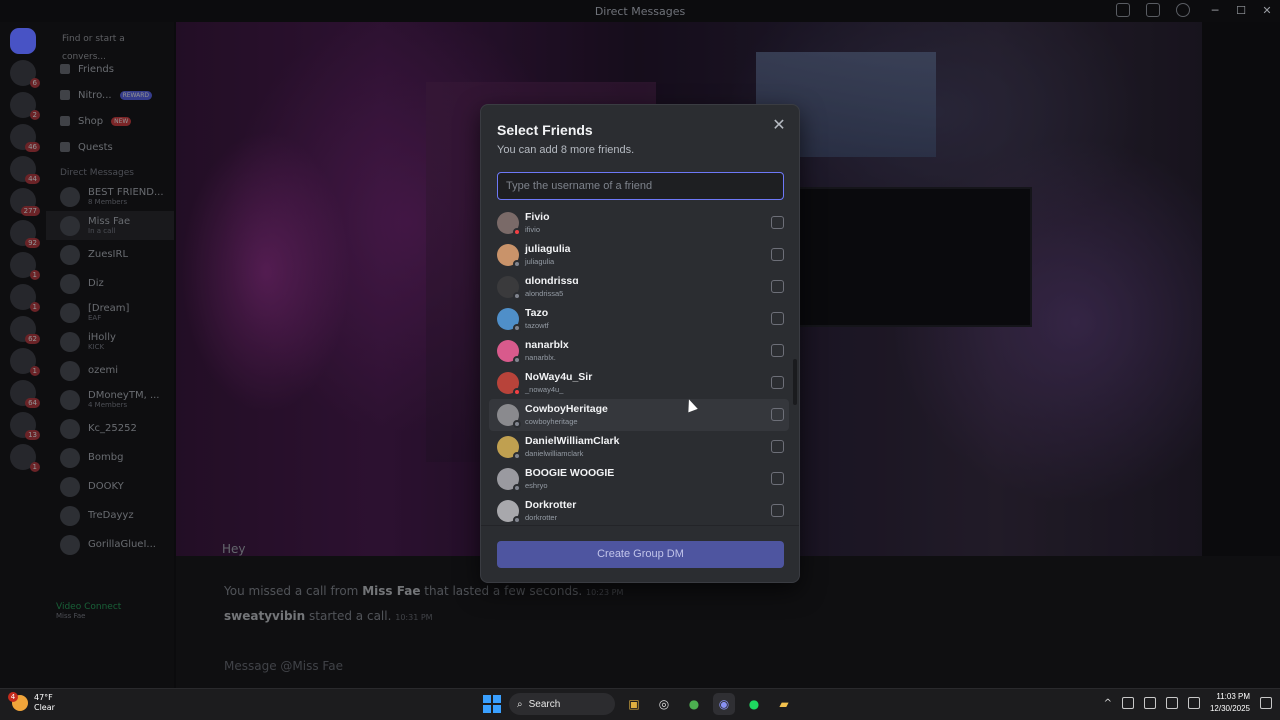  Describe the element at coordinates (31, 702) in the screenshot. I see `weather-widget: 4 47°F Clear` at that location.